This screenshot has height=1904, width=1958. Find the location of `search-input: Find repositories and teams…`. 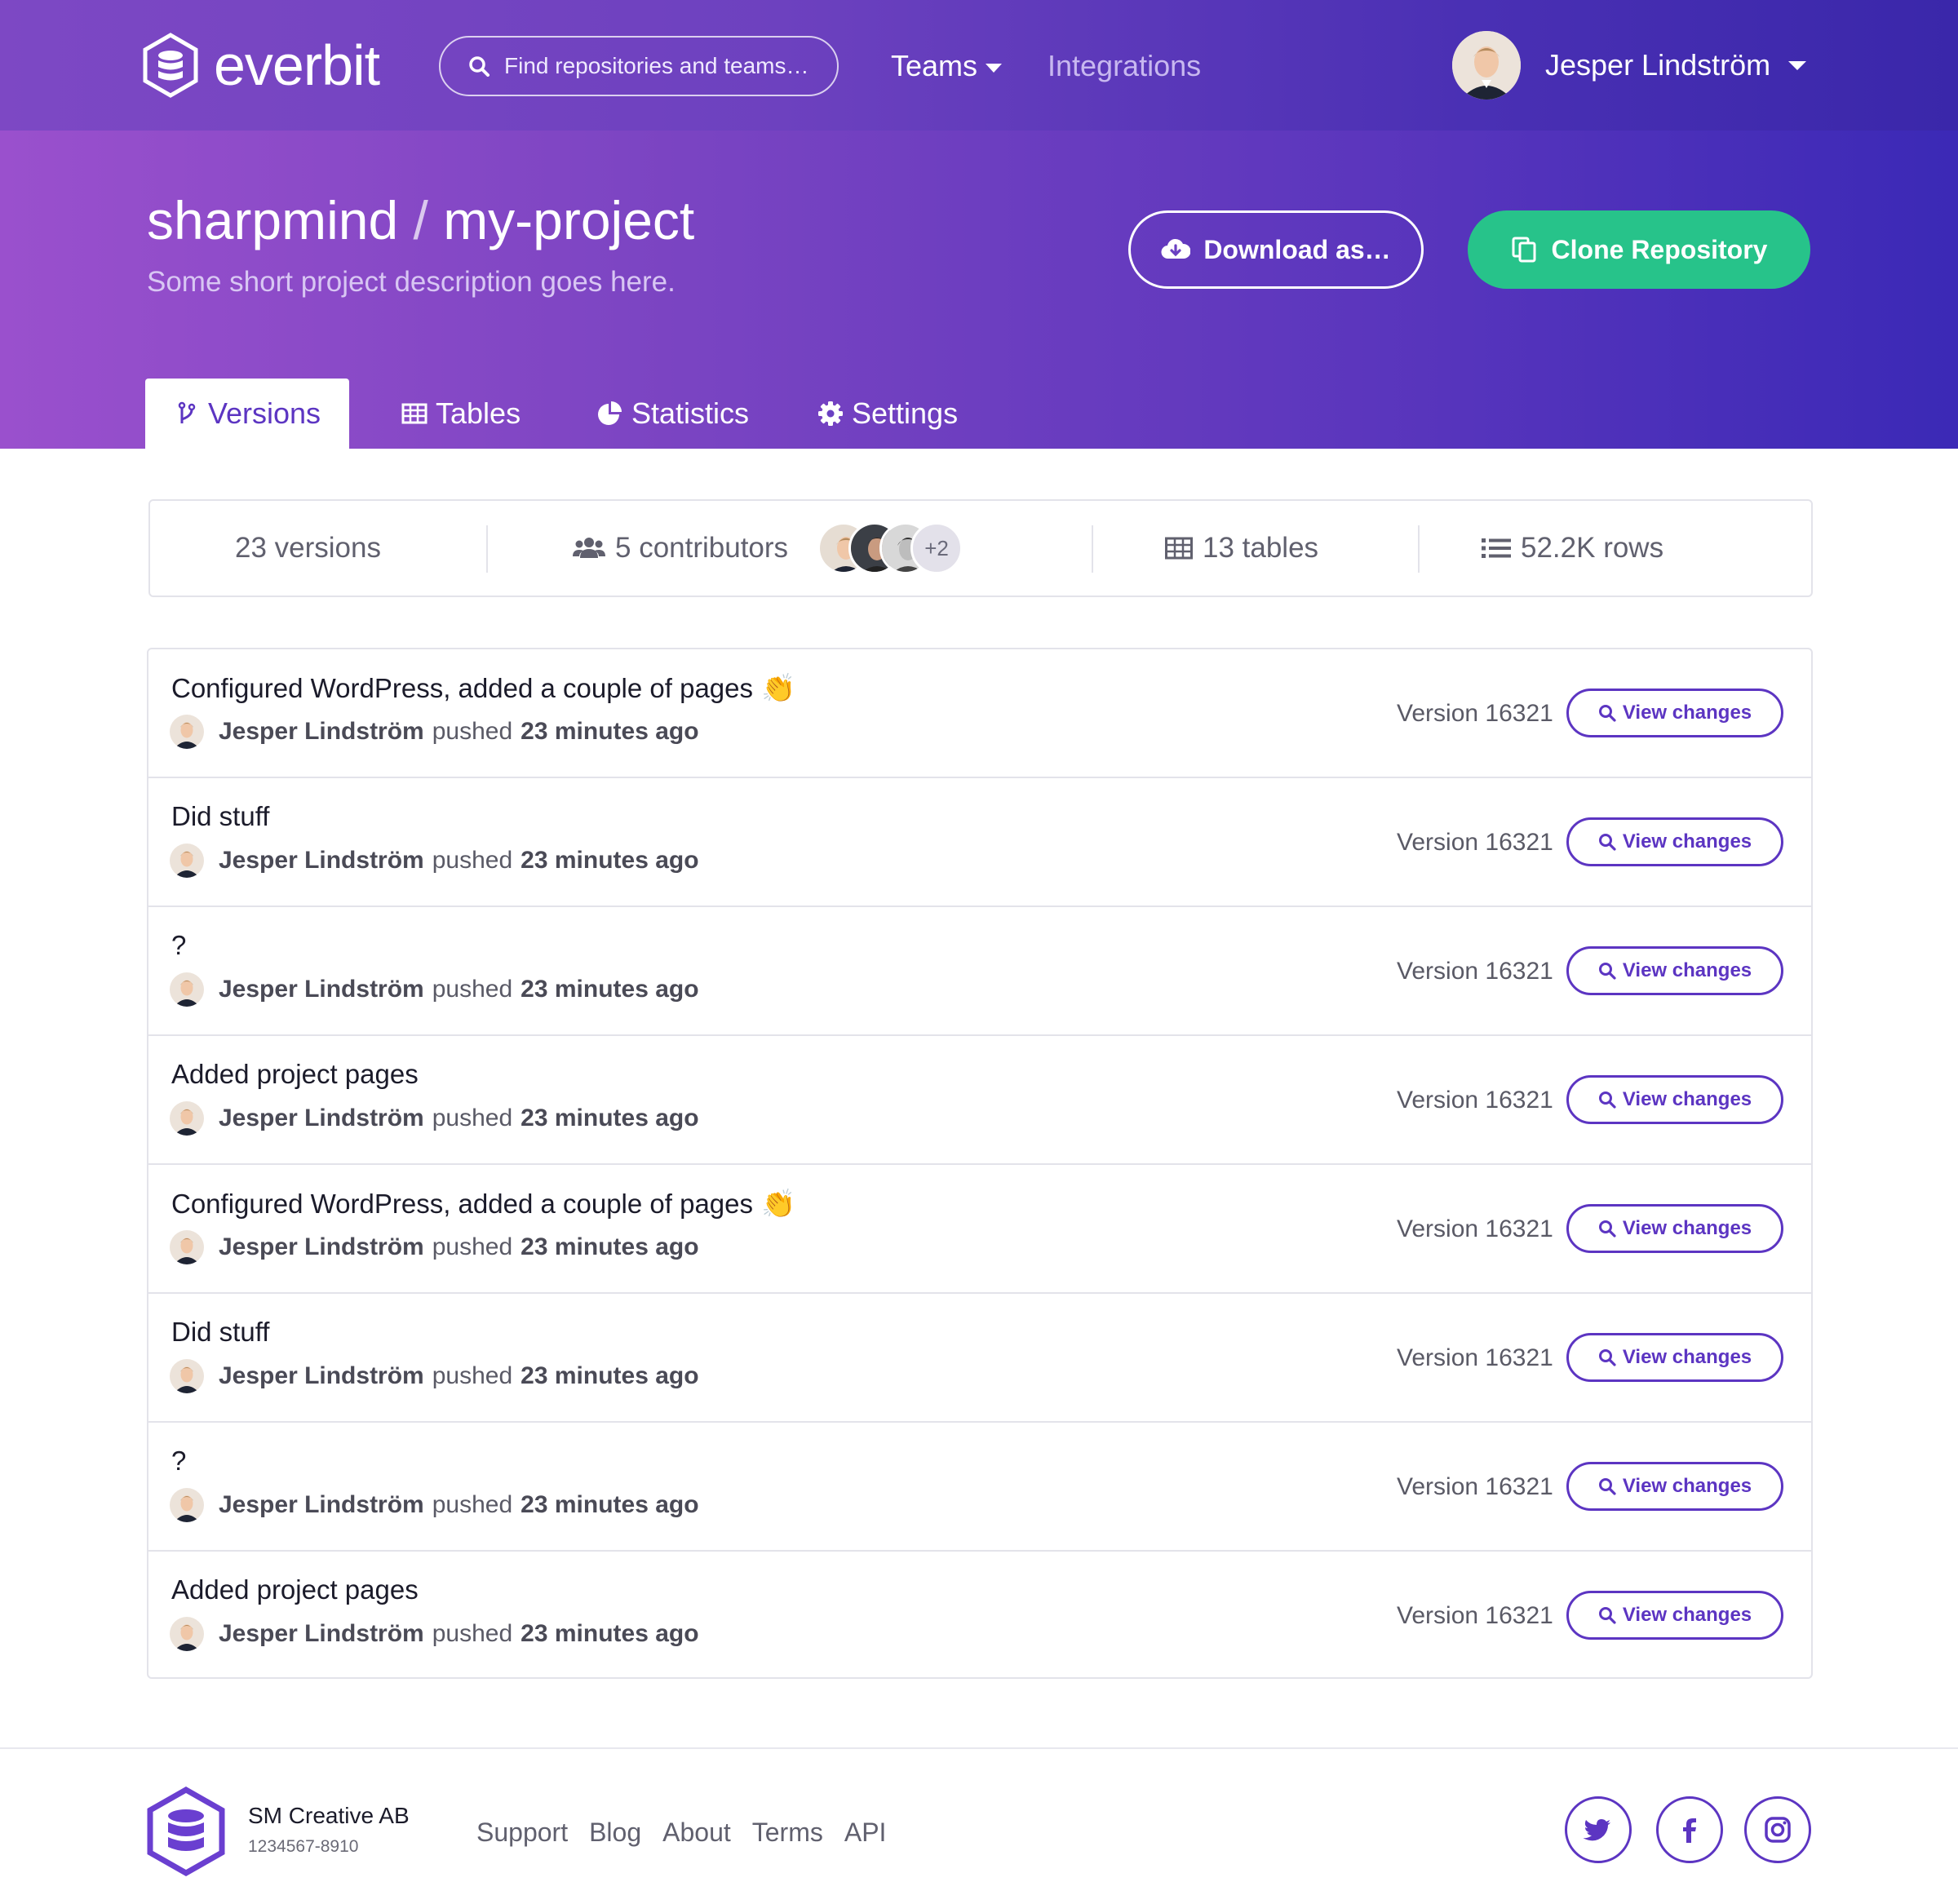

search-input: Find repositories and teams… is located at coordinates (639, 66).